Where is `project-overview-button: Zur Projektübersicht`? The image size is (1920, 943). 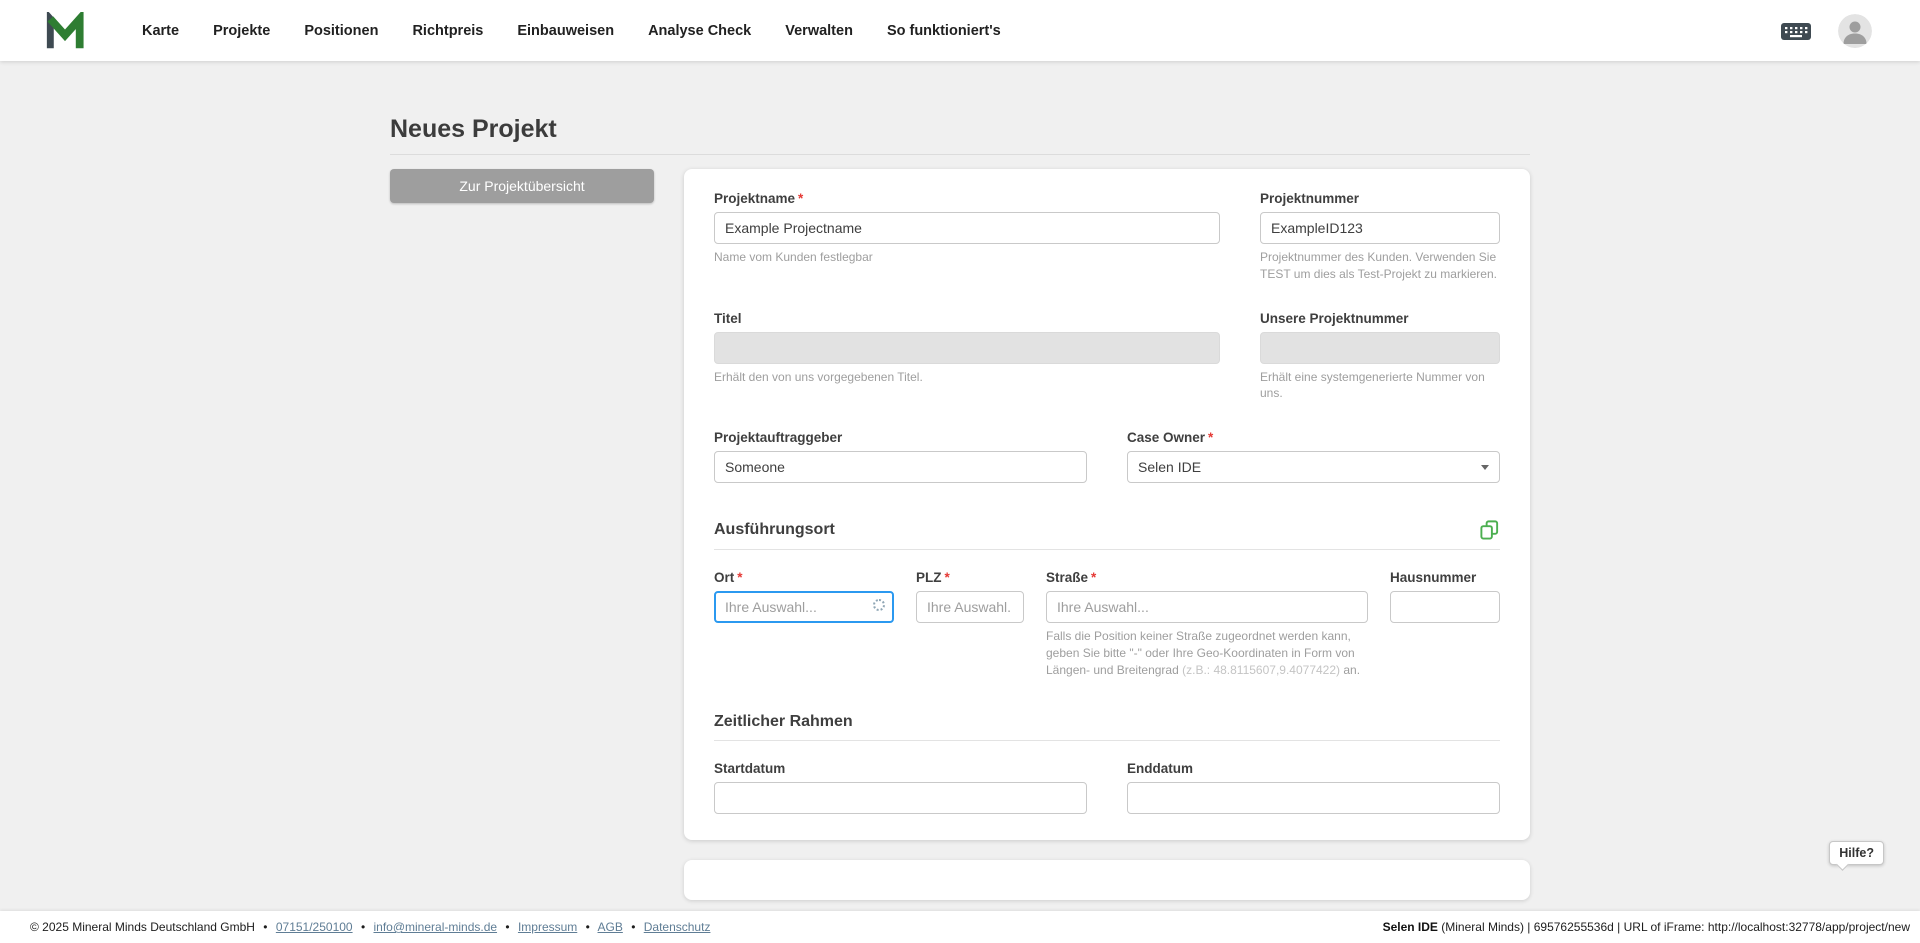
project-overview-button: Zur Projektübersicht is located at coordinates (522, 186).